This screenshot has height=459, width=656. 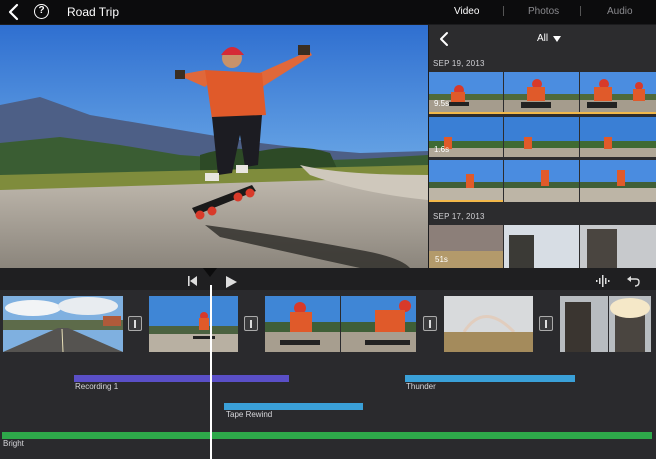 What do you see at coordinates (421, 386) in the screenshot?
I see `audio-track-label: Thunder` at bounding box center [421, 386].